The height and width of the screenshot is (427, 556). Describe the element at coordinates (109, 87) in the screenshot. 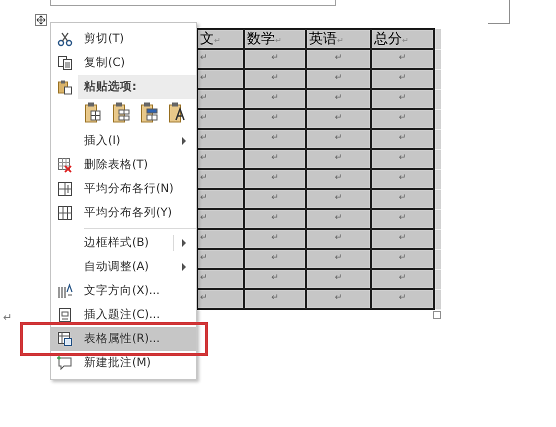

I see `section-heading: 粘贴选项:` at that location.